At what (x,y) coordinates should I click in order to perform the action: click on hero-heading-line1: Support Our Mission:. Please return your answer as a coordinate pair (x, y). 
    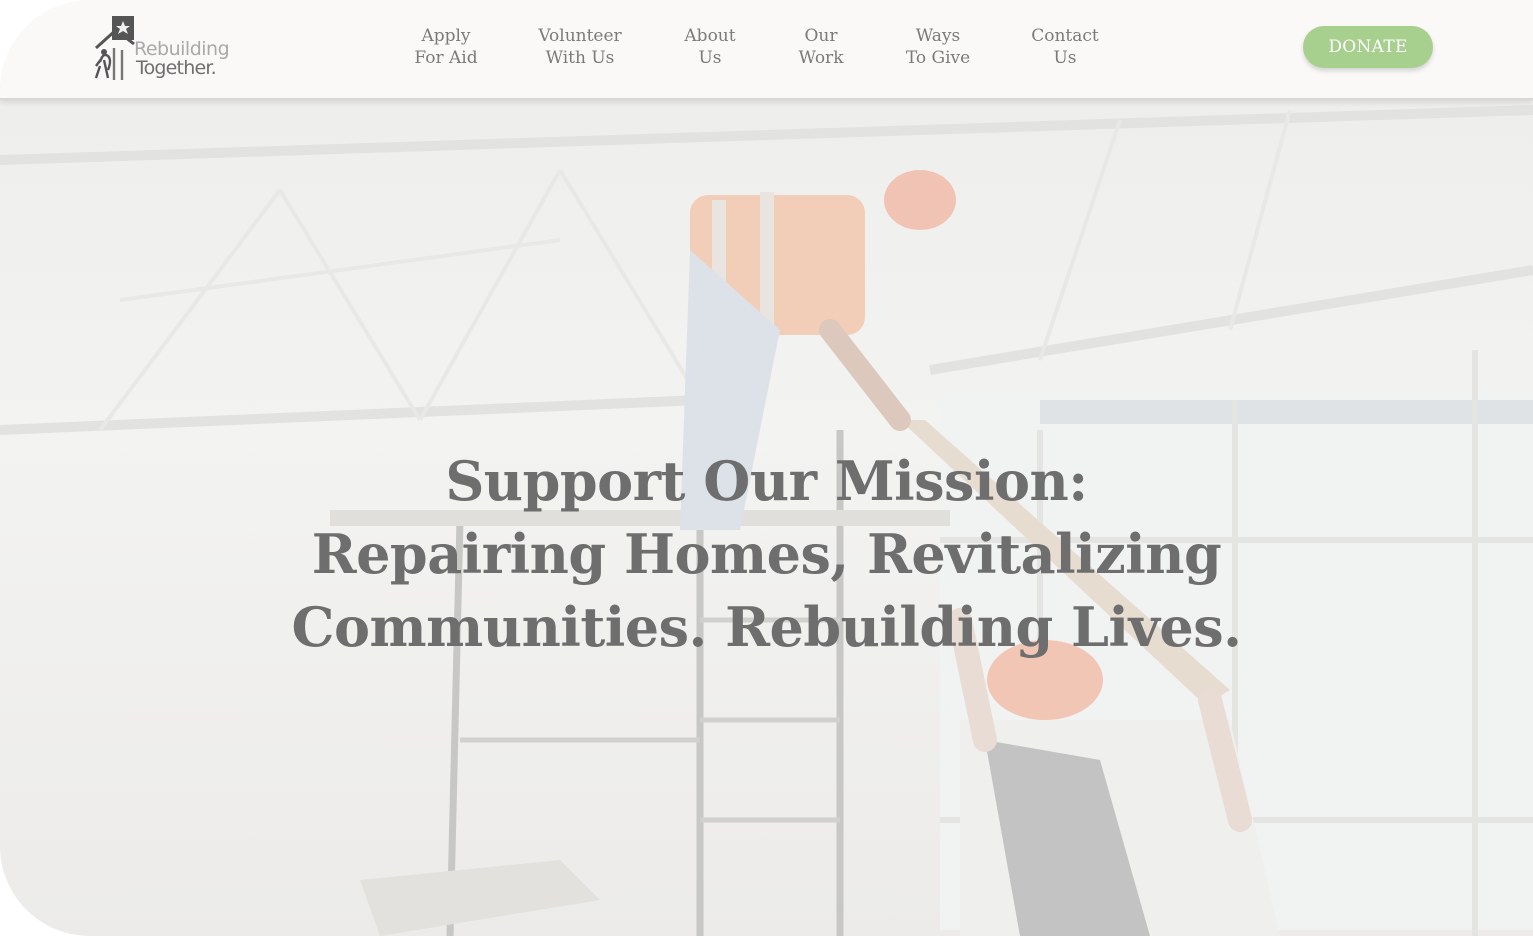
    Looking at the image, I should click on (766, 481).